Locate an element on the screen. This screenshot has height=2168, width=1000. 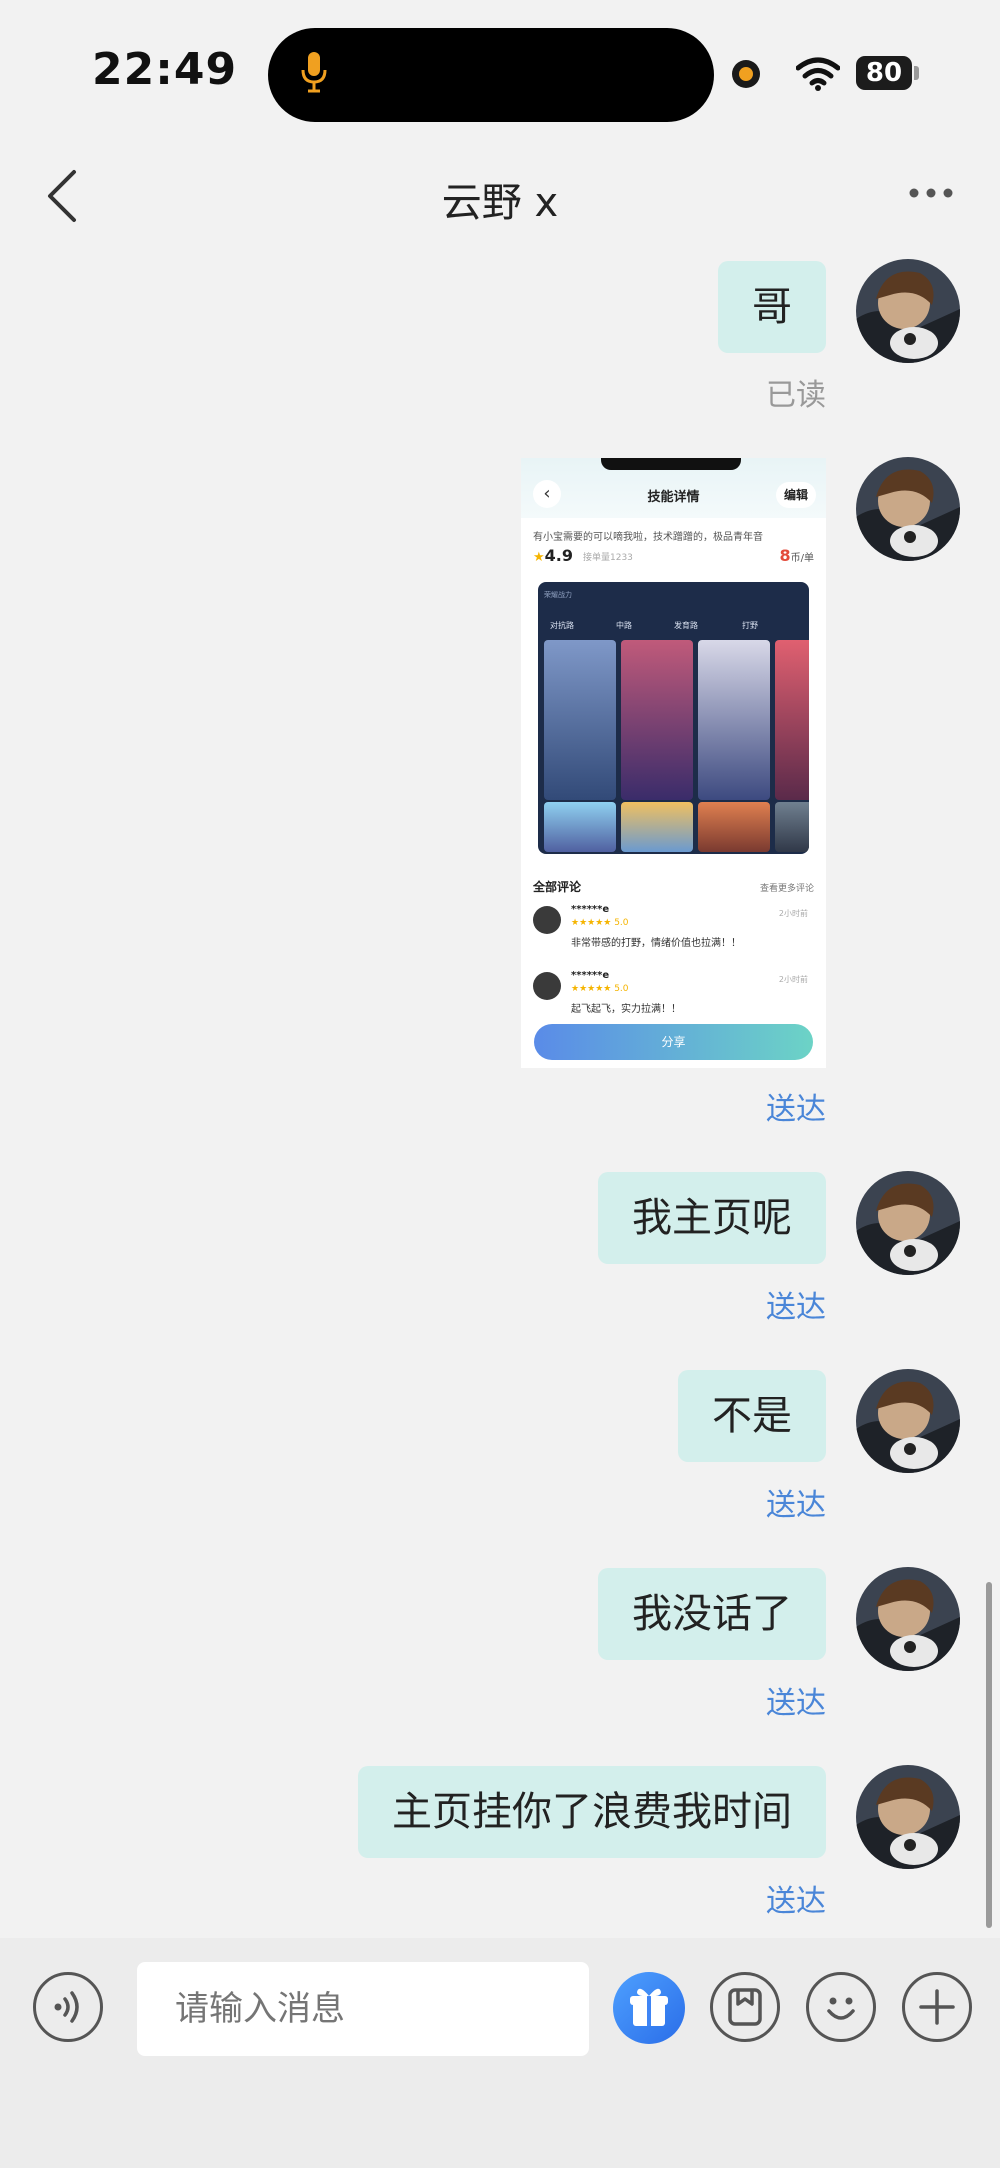
message-bubble: 主页挂你了浪费我时间 is located at coordinates (592, 1812).